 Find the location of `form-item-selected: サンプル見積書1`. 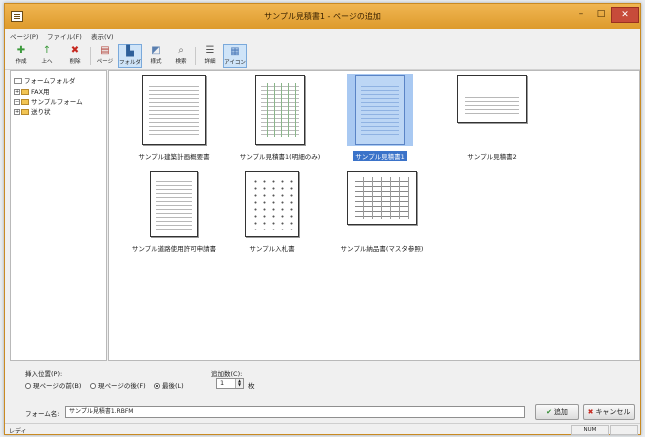

form-item-selected: サンプル見積書1 is located at coordinates (380, 118).